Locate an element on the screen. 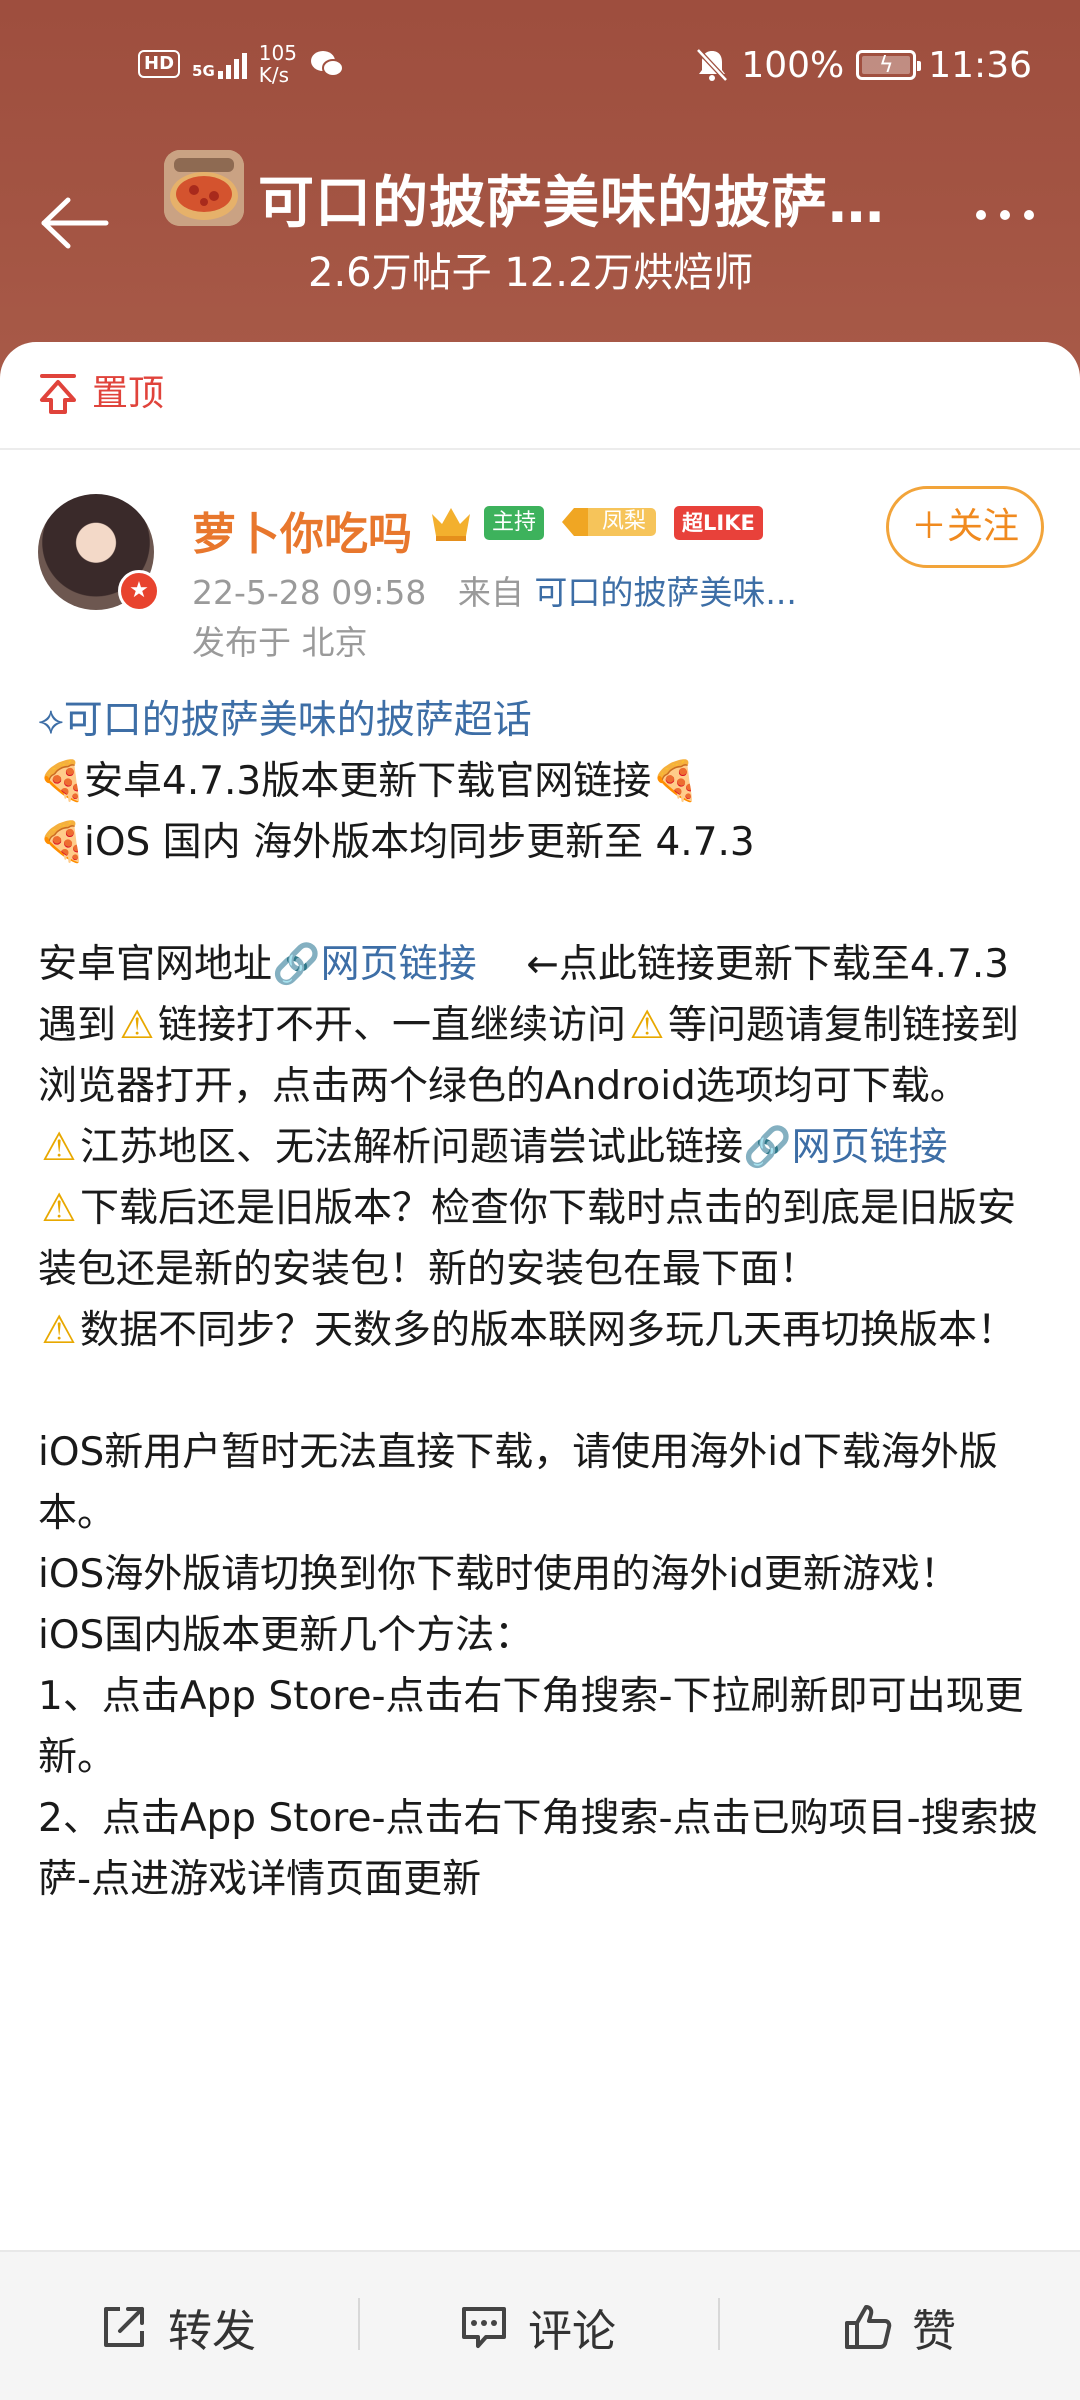 The image size is (1080, 2400). super-like-badge: 超LIKE is located at coordinates (718, 523).